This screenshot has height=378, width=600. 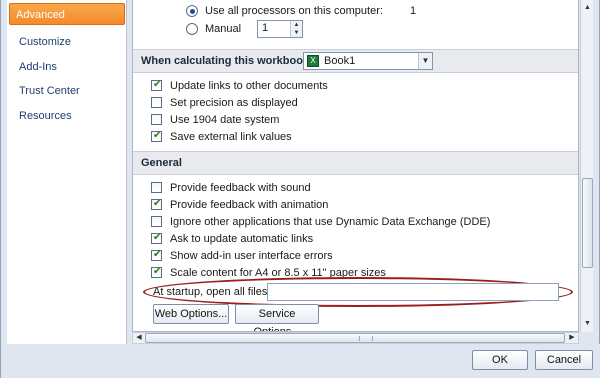 I want to click on sidebar-item-resources: Resources, so click(x=69, y=116).